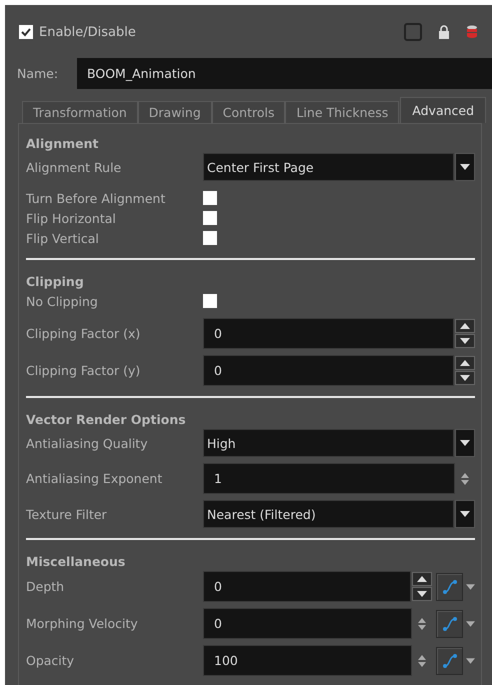 This screenshot has width=492, height=685. Describe the element at coordinates (71, 218) in the screenshot. I see `property-label: Flip Horizontal` at that location.